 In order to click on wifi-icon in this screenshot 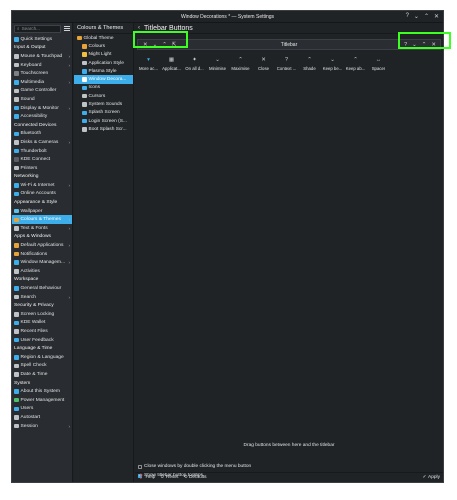, I will do `click(16, 185)`.